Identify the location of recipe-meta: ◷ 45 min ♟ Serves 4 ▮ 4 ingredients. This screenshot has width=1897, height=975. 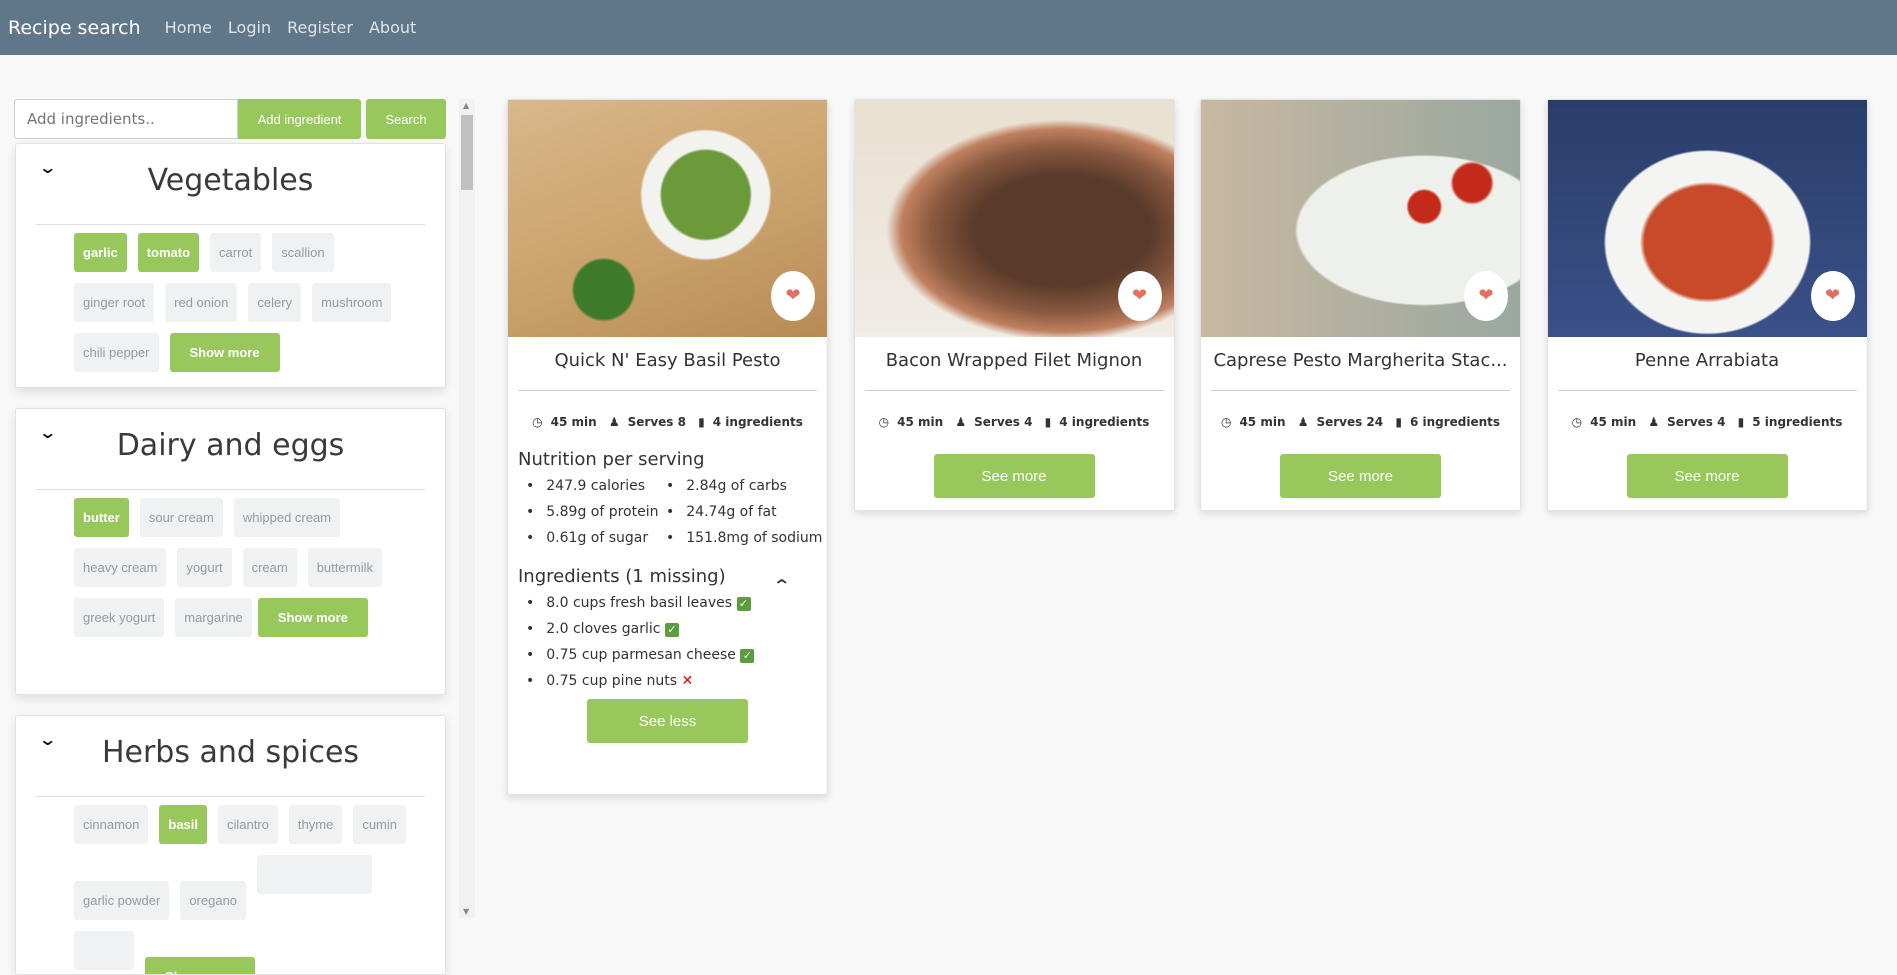
(1014, 422).